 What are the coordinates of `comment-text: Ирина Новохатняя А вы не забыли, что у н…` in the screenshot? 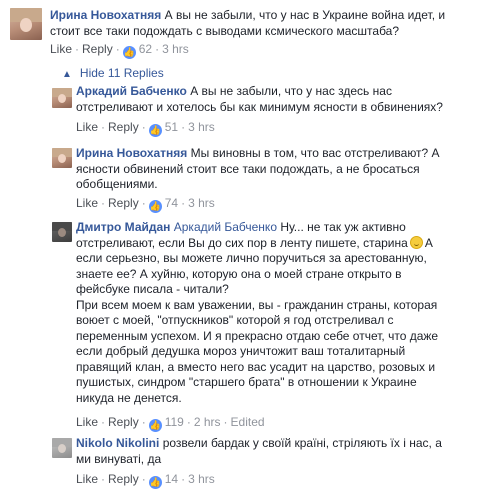 It's located at (270, 23).